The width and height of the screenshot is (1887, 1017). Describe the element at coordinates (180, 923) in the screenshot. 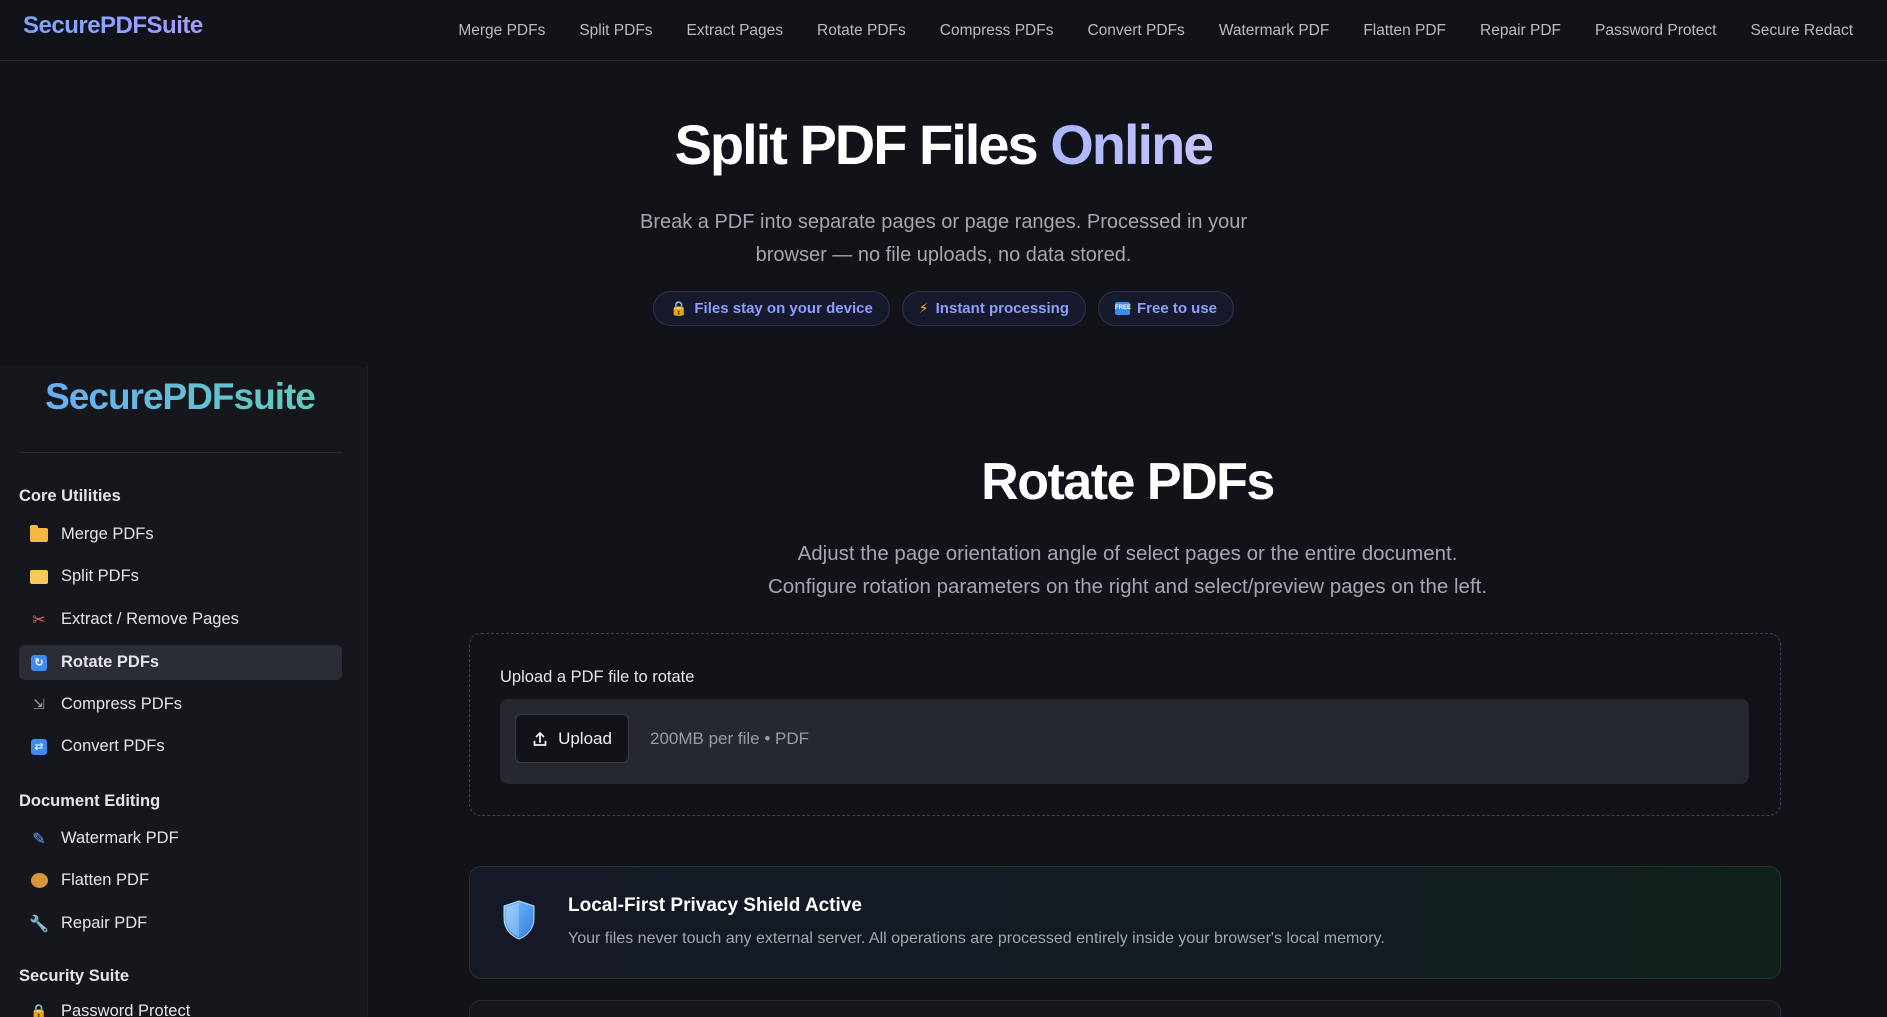

I see `sidebar-item-repair-pdf: 🔧 Repair PDF` at that location.